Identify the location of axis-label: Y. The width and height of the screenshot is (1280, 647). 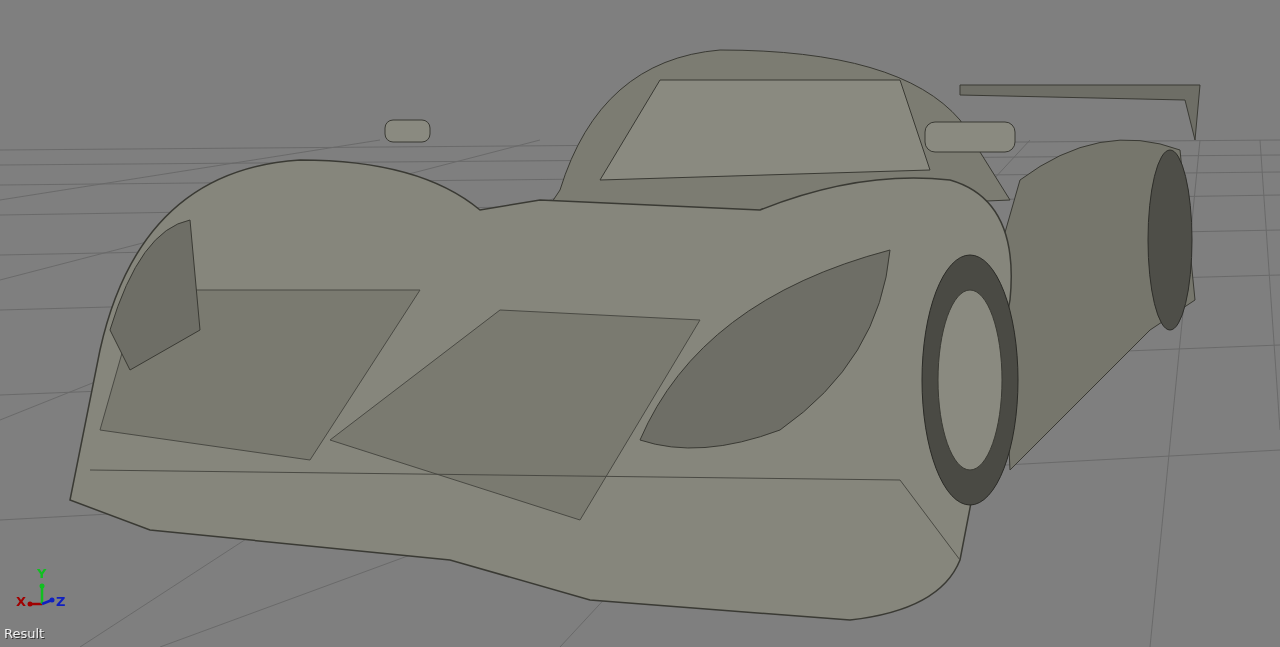
(42, 573).